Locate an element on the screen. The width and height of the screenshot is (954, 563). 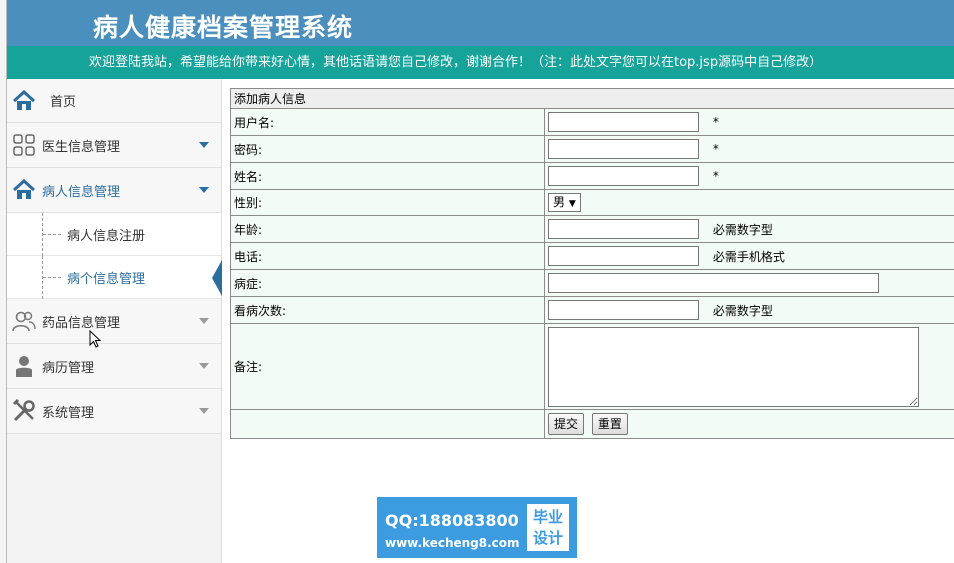
sidebar-item-label: 药品信息管理 is located at coordinates (81, 323).